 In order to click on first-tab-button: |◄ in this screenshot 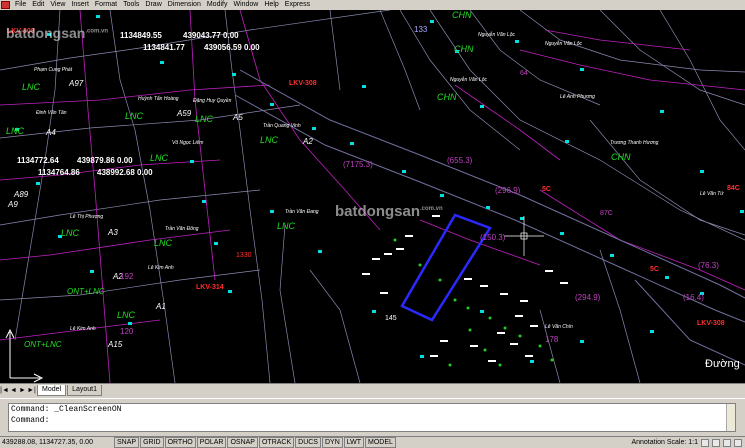, I will do `click(4, 390)`.